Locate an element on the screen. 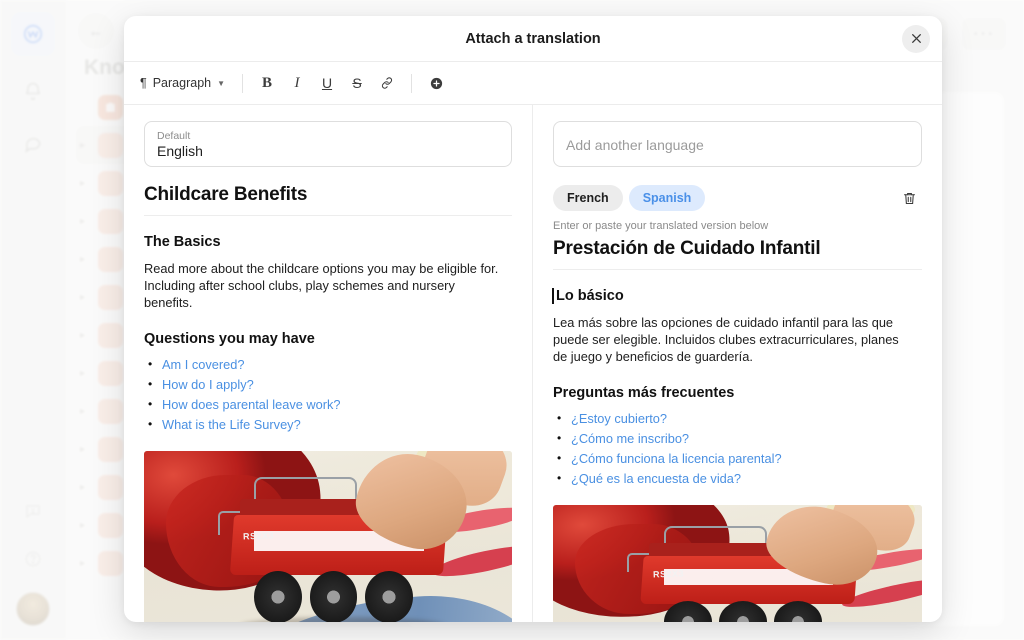 Image resolution: width=1024 pixels, height=640 pixels. close-icon is located at coordinates (916, 38).